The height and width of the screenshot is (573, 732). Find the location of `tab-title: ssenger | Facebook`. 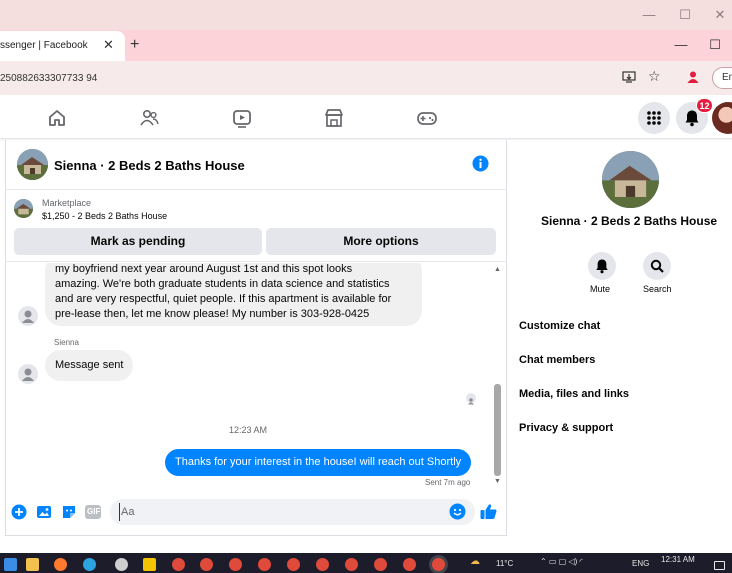

tab-title: ssenger | Facebook is located at coordinates (44, 45).